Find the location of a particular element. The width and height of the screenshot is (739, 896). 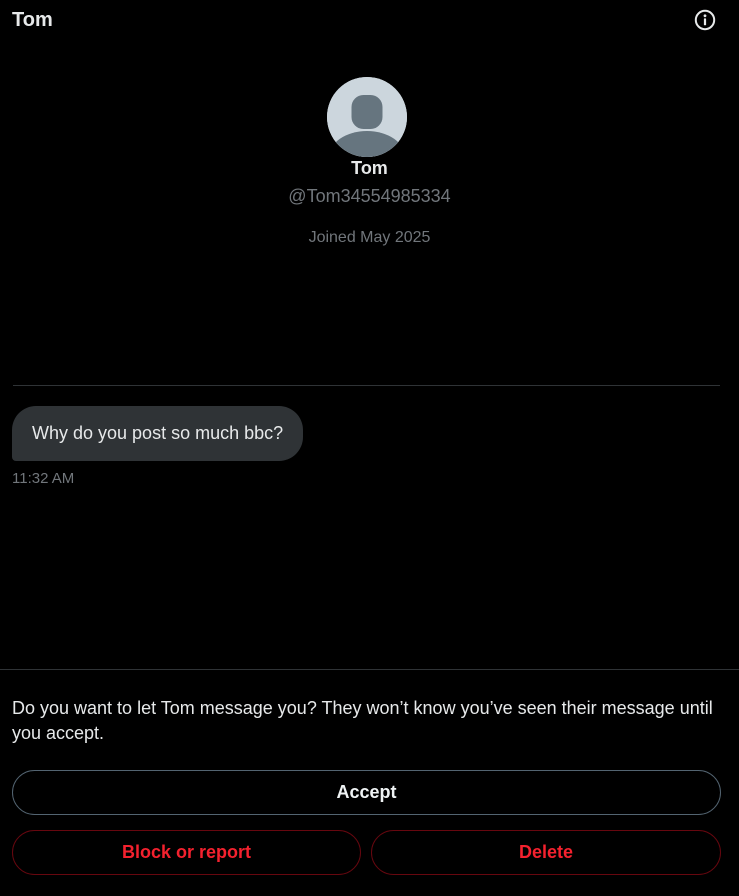

profile-name: Tom is located at coordinates (369, 168).